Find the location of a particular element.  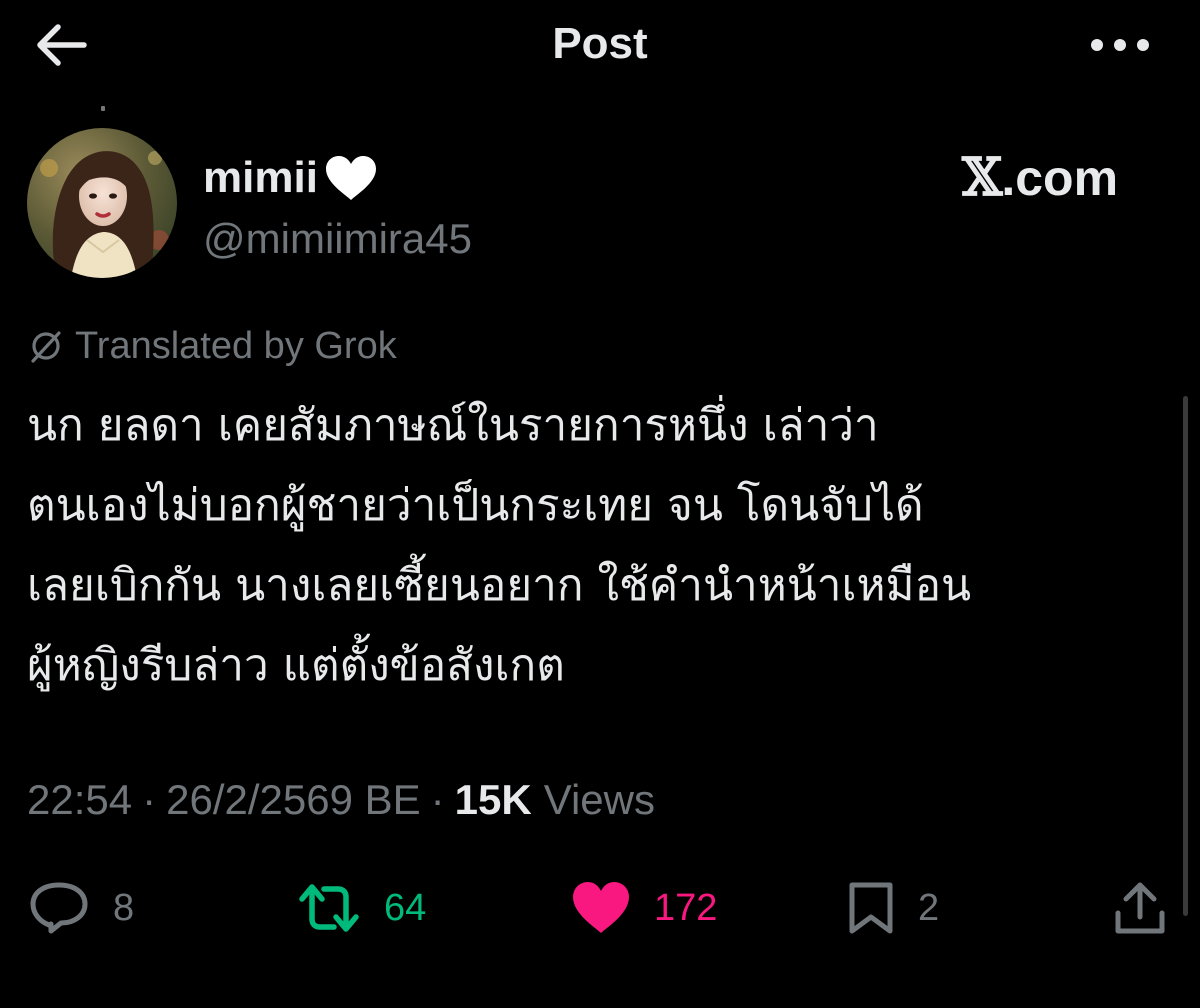

share-button is located at coordinates (1140, 908).